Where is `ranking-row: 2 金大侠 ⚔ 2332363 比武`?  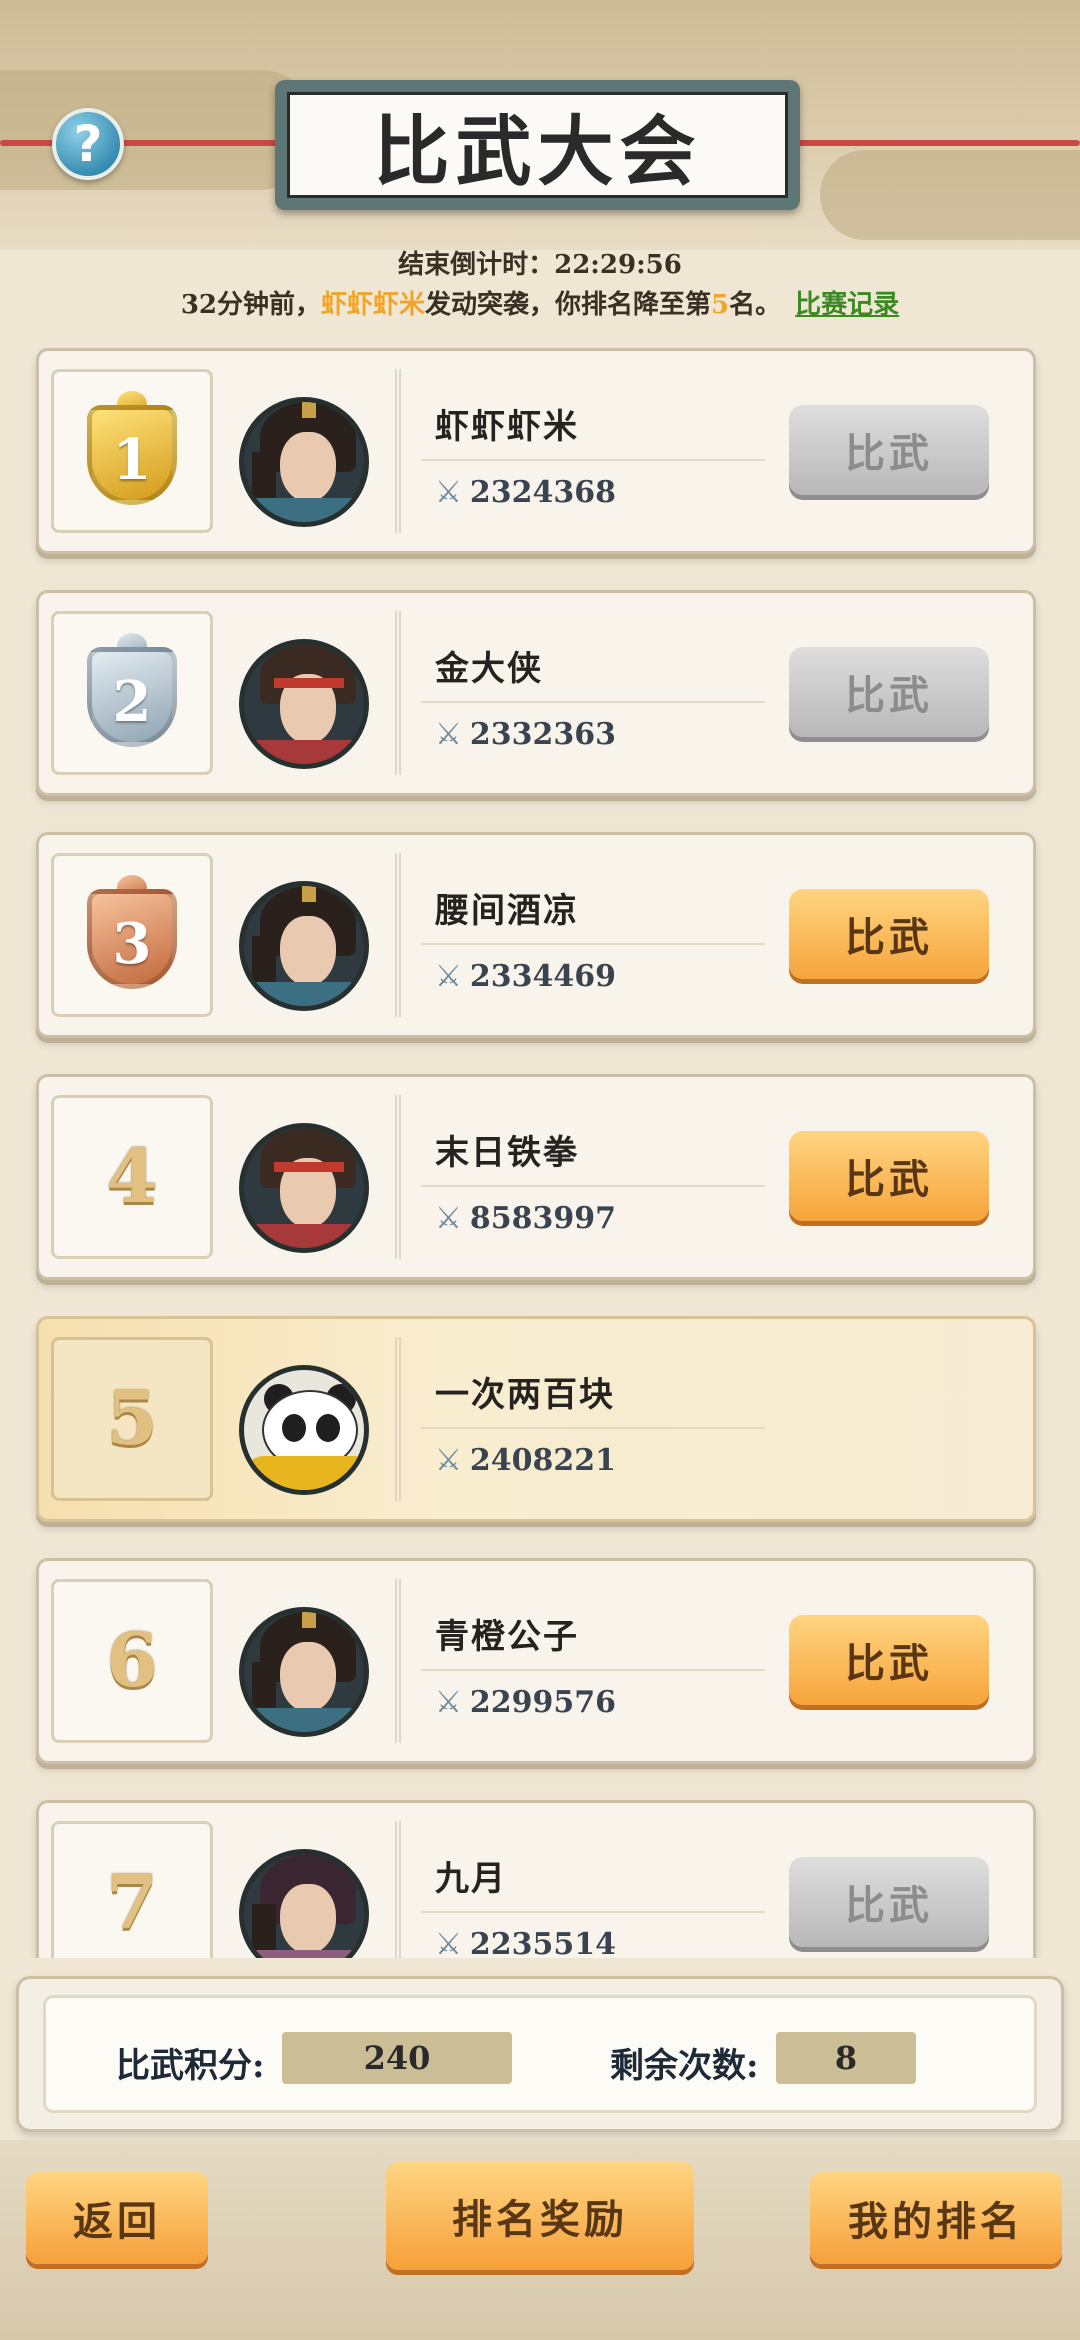 ranking-row: 2 金大侠 ⚔ 2332363 比武 is located at coordinates (536, 693).